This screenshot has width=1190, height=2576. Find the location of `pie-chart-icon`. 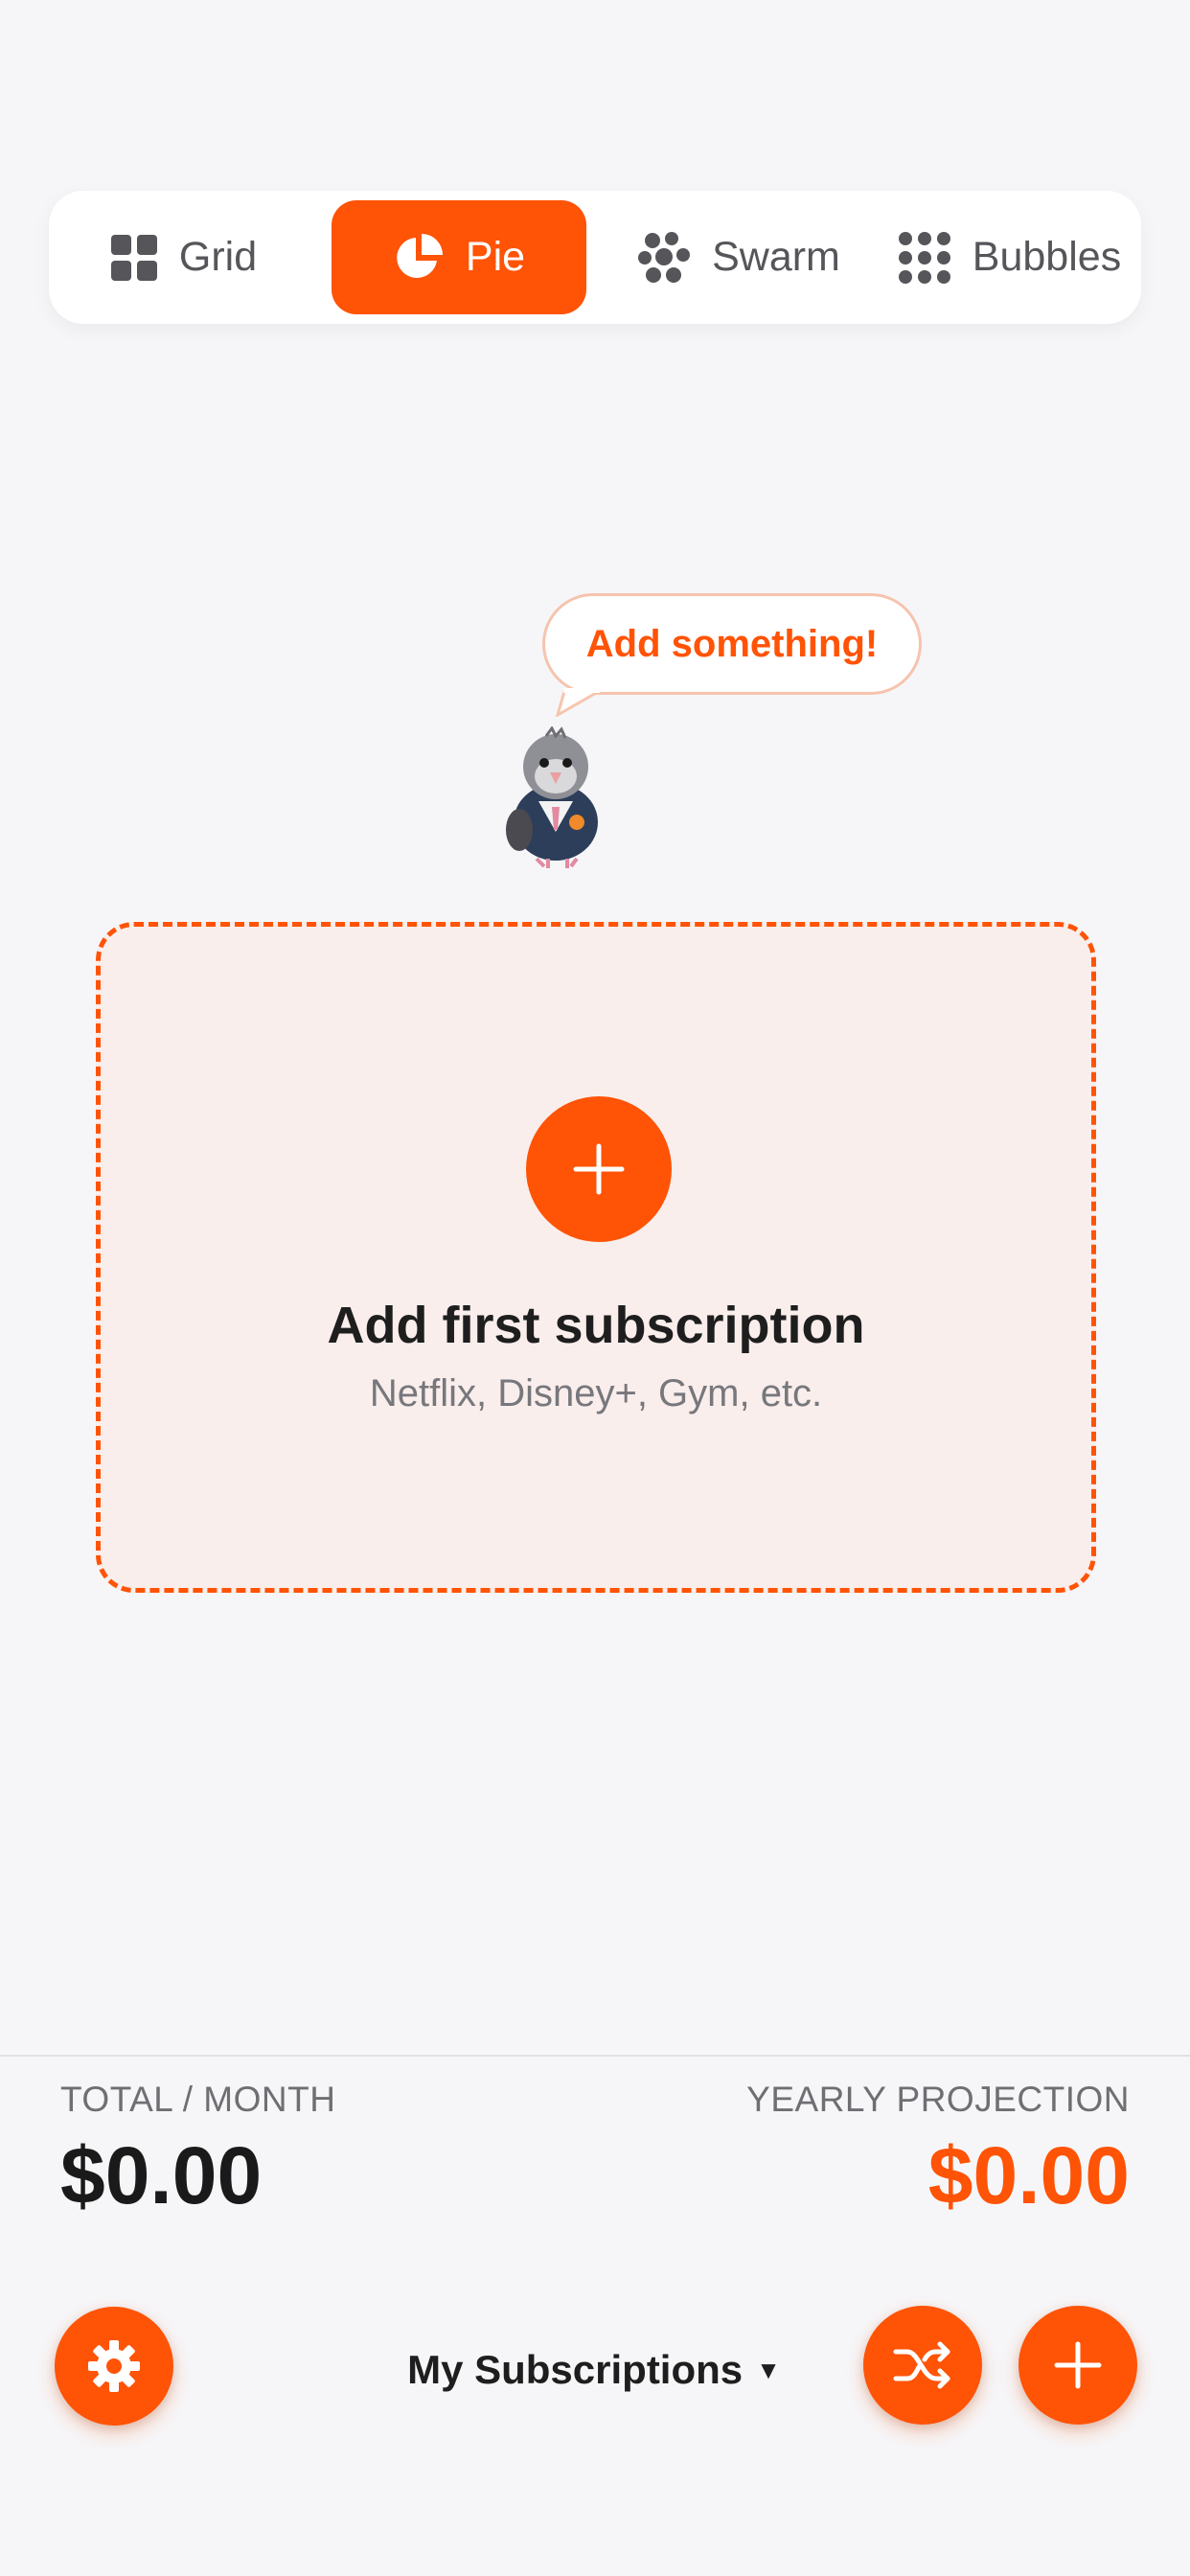

pie-chart-icon is located at coordinates (419, 258).